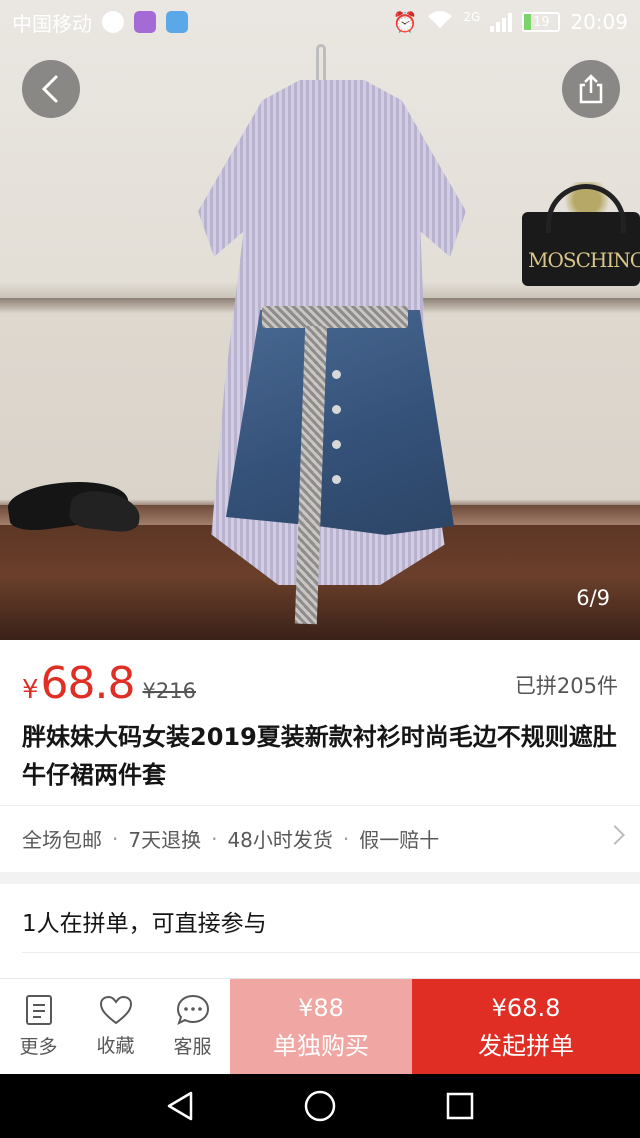  I want to click on home-circle-icon, so click(320, 1106).